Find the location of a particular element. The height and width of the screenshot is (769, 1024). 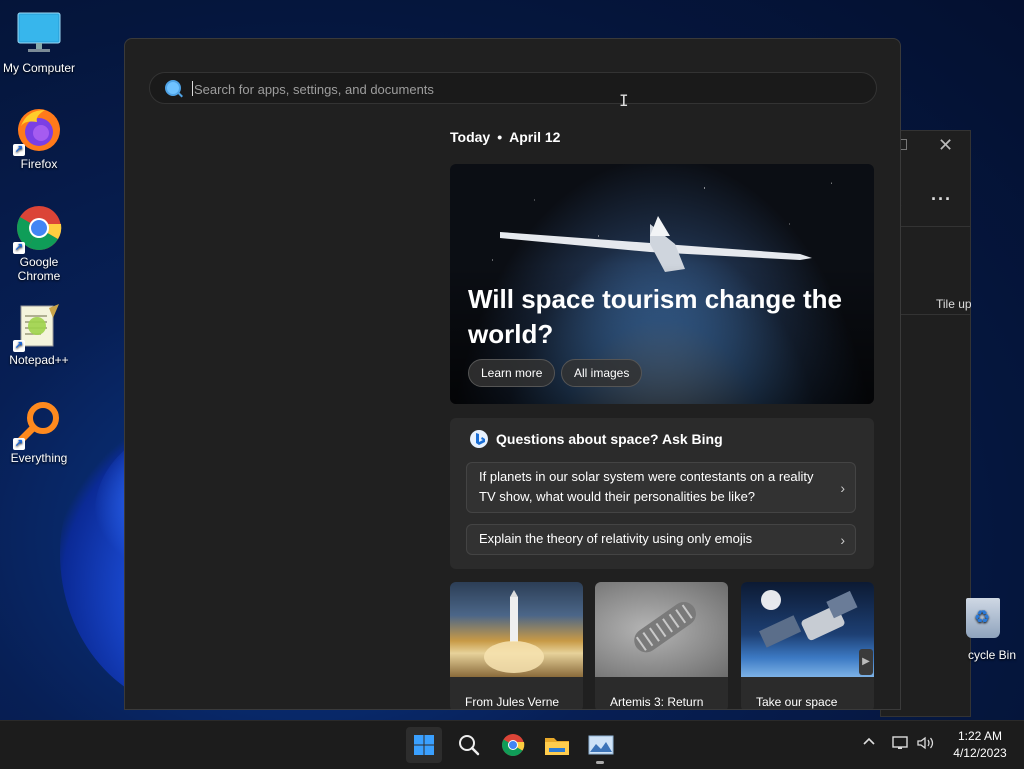

speaker-icon is located at coordinates (925, 743).